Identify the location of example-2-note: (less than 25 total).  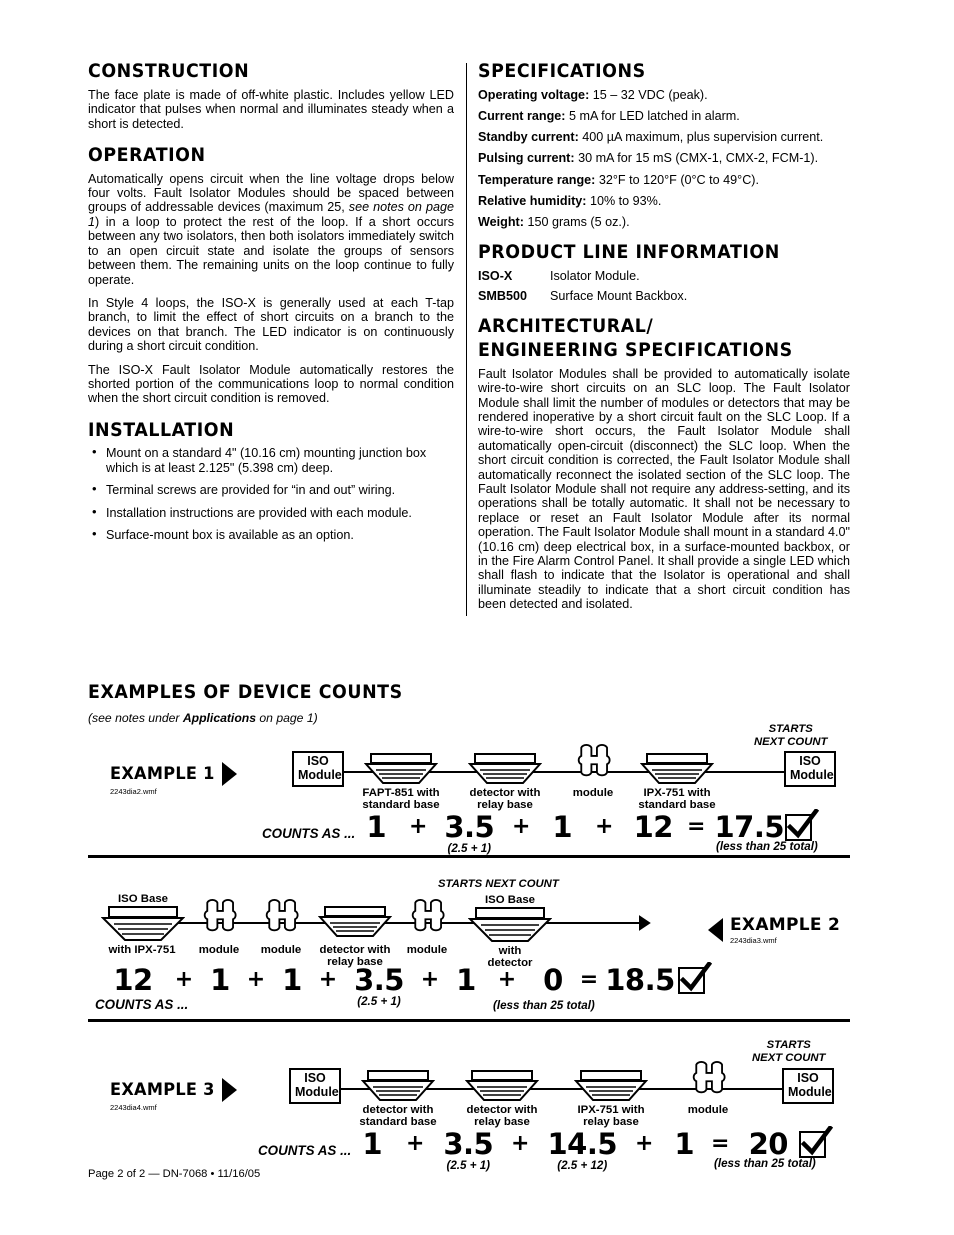
(544, 1005).